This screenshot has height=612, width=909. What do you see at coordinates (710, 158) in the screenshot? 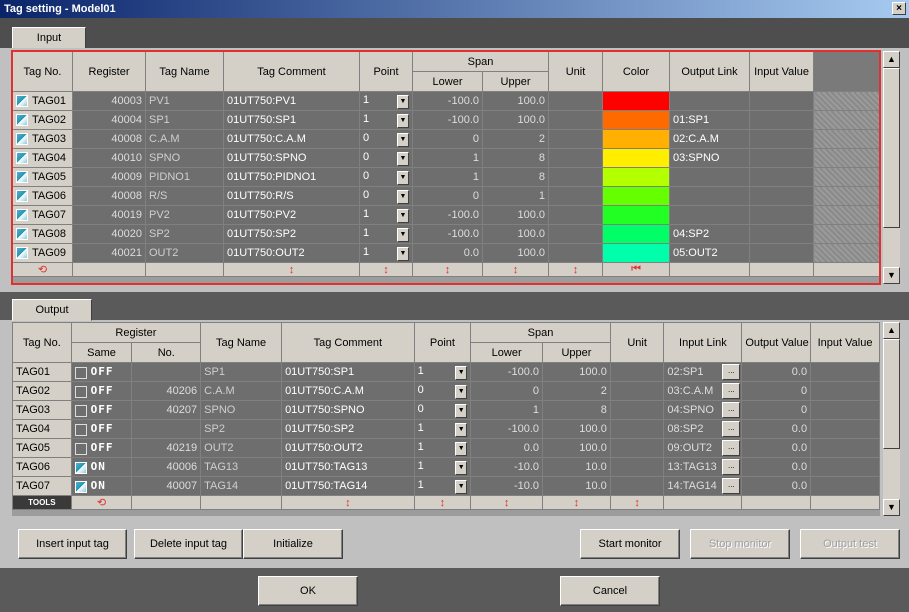
I see `output-link-cell: 03:SPNO` at bounding box center [710, 158].